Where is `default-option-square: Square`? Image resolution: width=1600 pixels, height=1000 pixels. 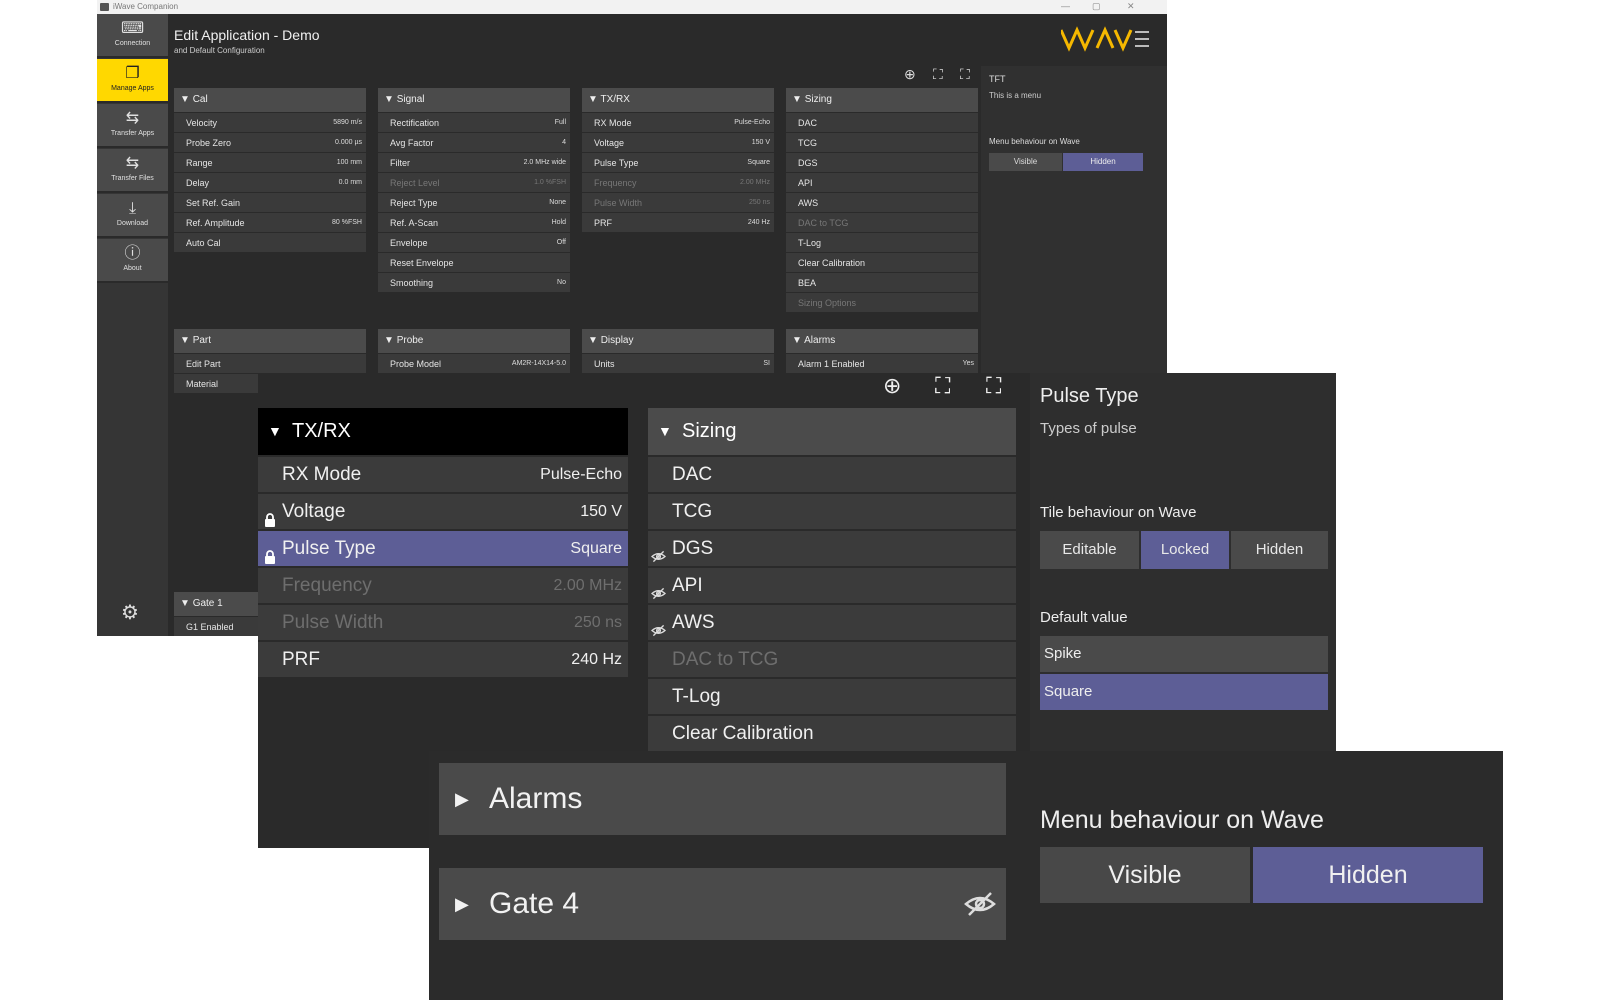 default-option-square: Square is located at coordinates (1184, 692).